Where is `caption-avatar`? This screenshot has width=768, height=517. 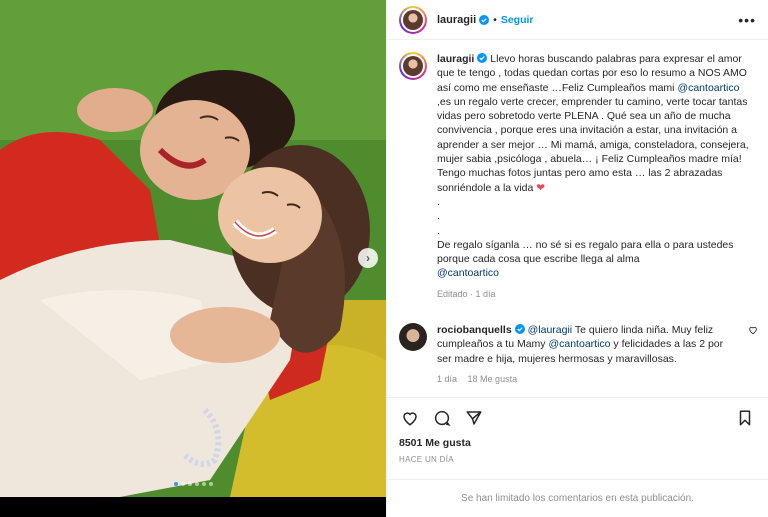 caption-avatar is located at coordinates (413, 66).